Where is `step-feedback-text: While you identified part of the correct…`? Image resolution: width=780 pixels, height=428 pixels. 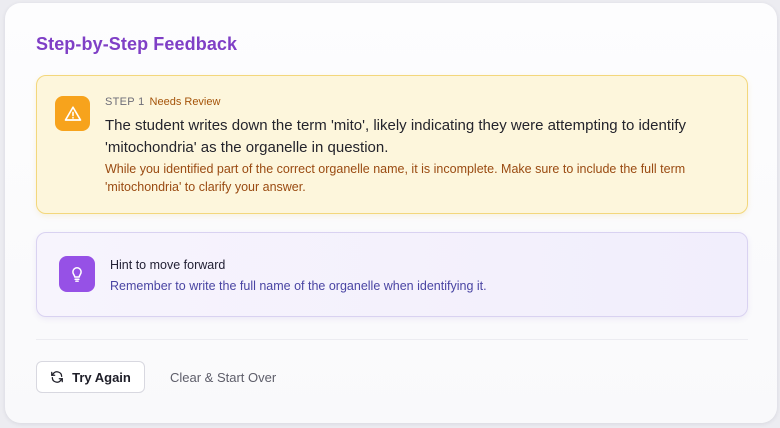 step-feedback-text: While you identified part of the correct… is located at coordinates (395, 178).